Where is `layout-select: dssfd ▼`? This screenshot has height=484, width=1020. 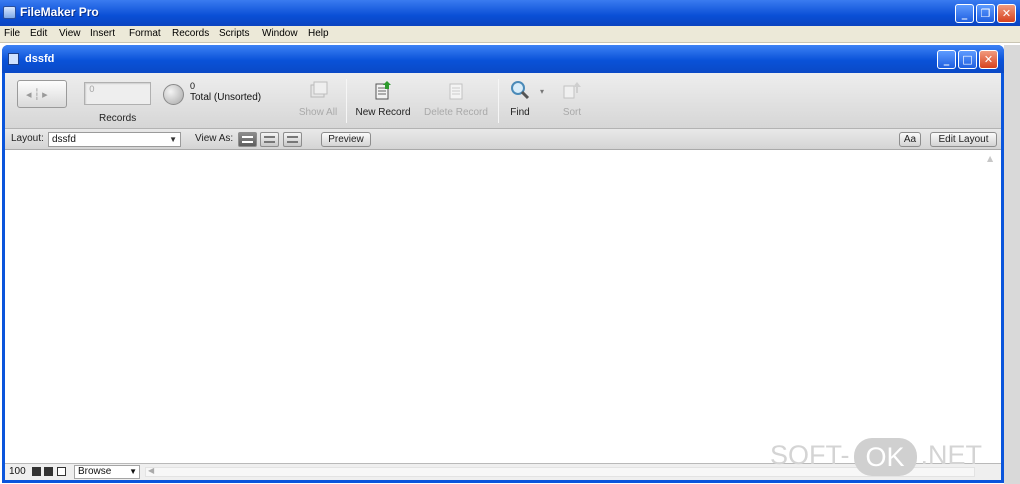
layout-select: dssfd ▼ is located at coordinates (114, 139).